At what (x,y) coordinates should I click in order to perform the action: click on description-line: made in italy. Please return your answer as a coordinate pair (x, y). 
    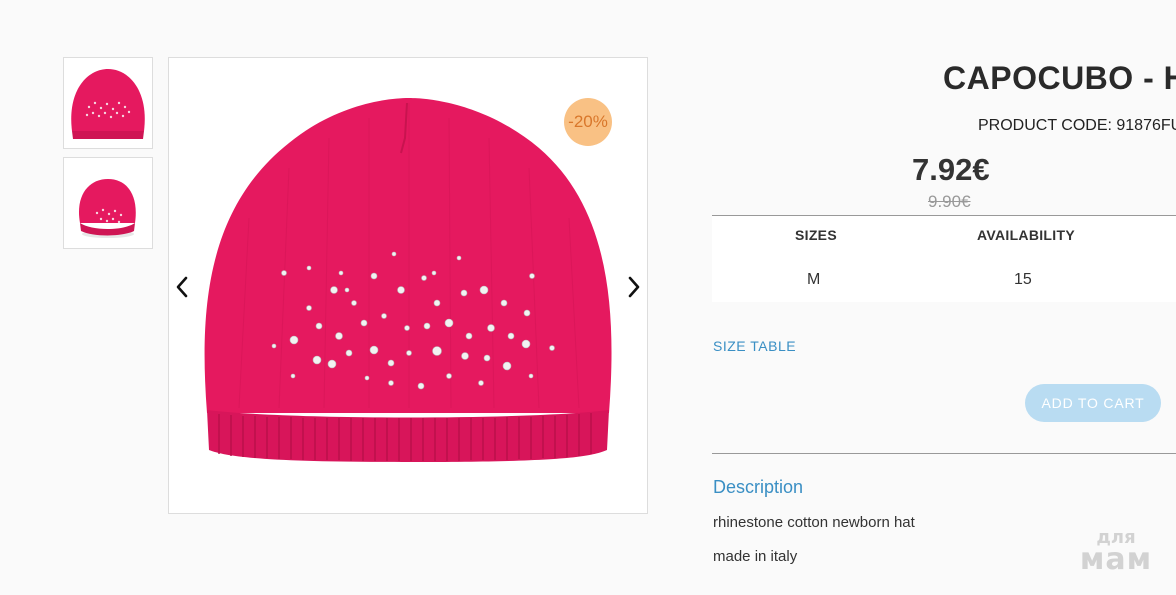
    Looking at the image, I should click on (755, 556).